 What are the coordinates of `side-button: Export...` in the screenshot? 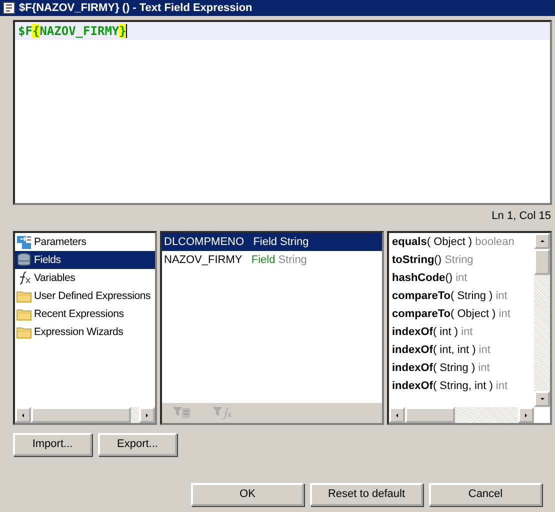 It's located at (137, 444).